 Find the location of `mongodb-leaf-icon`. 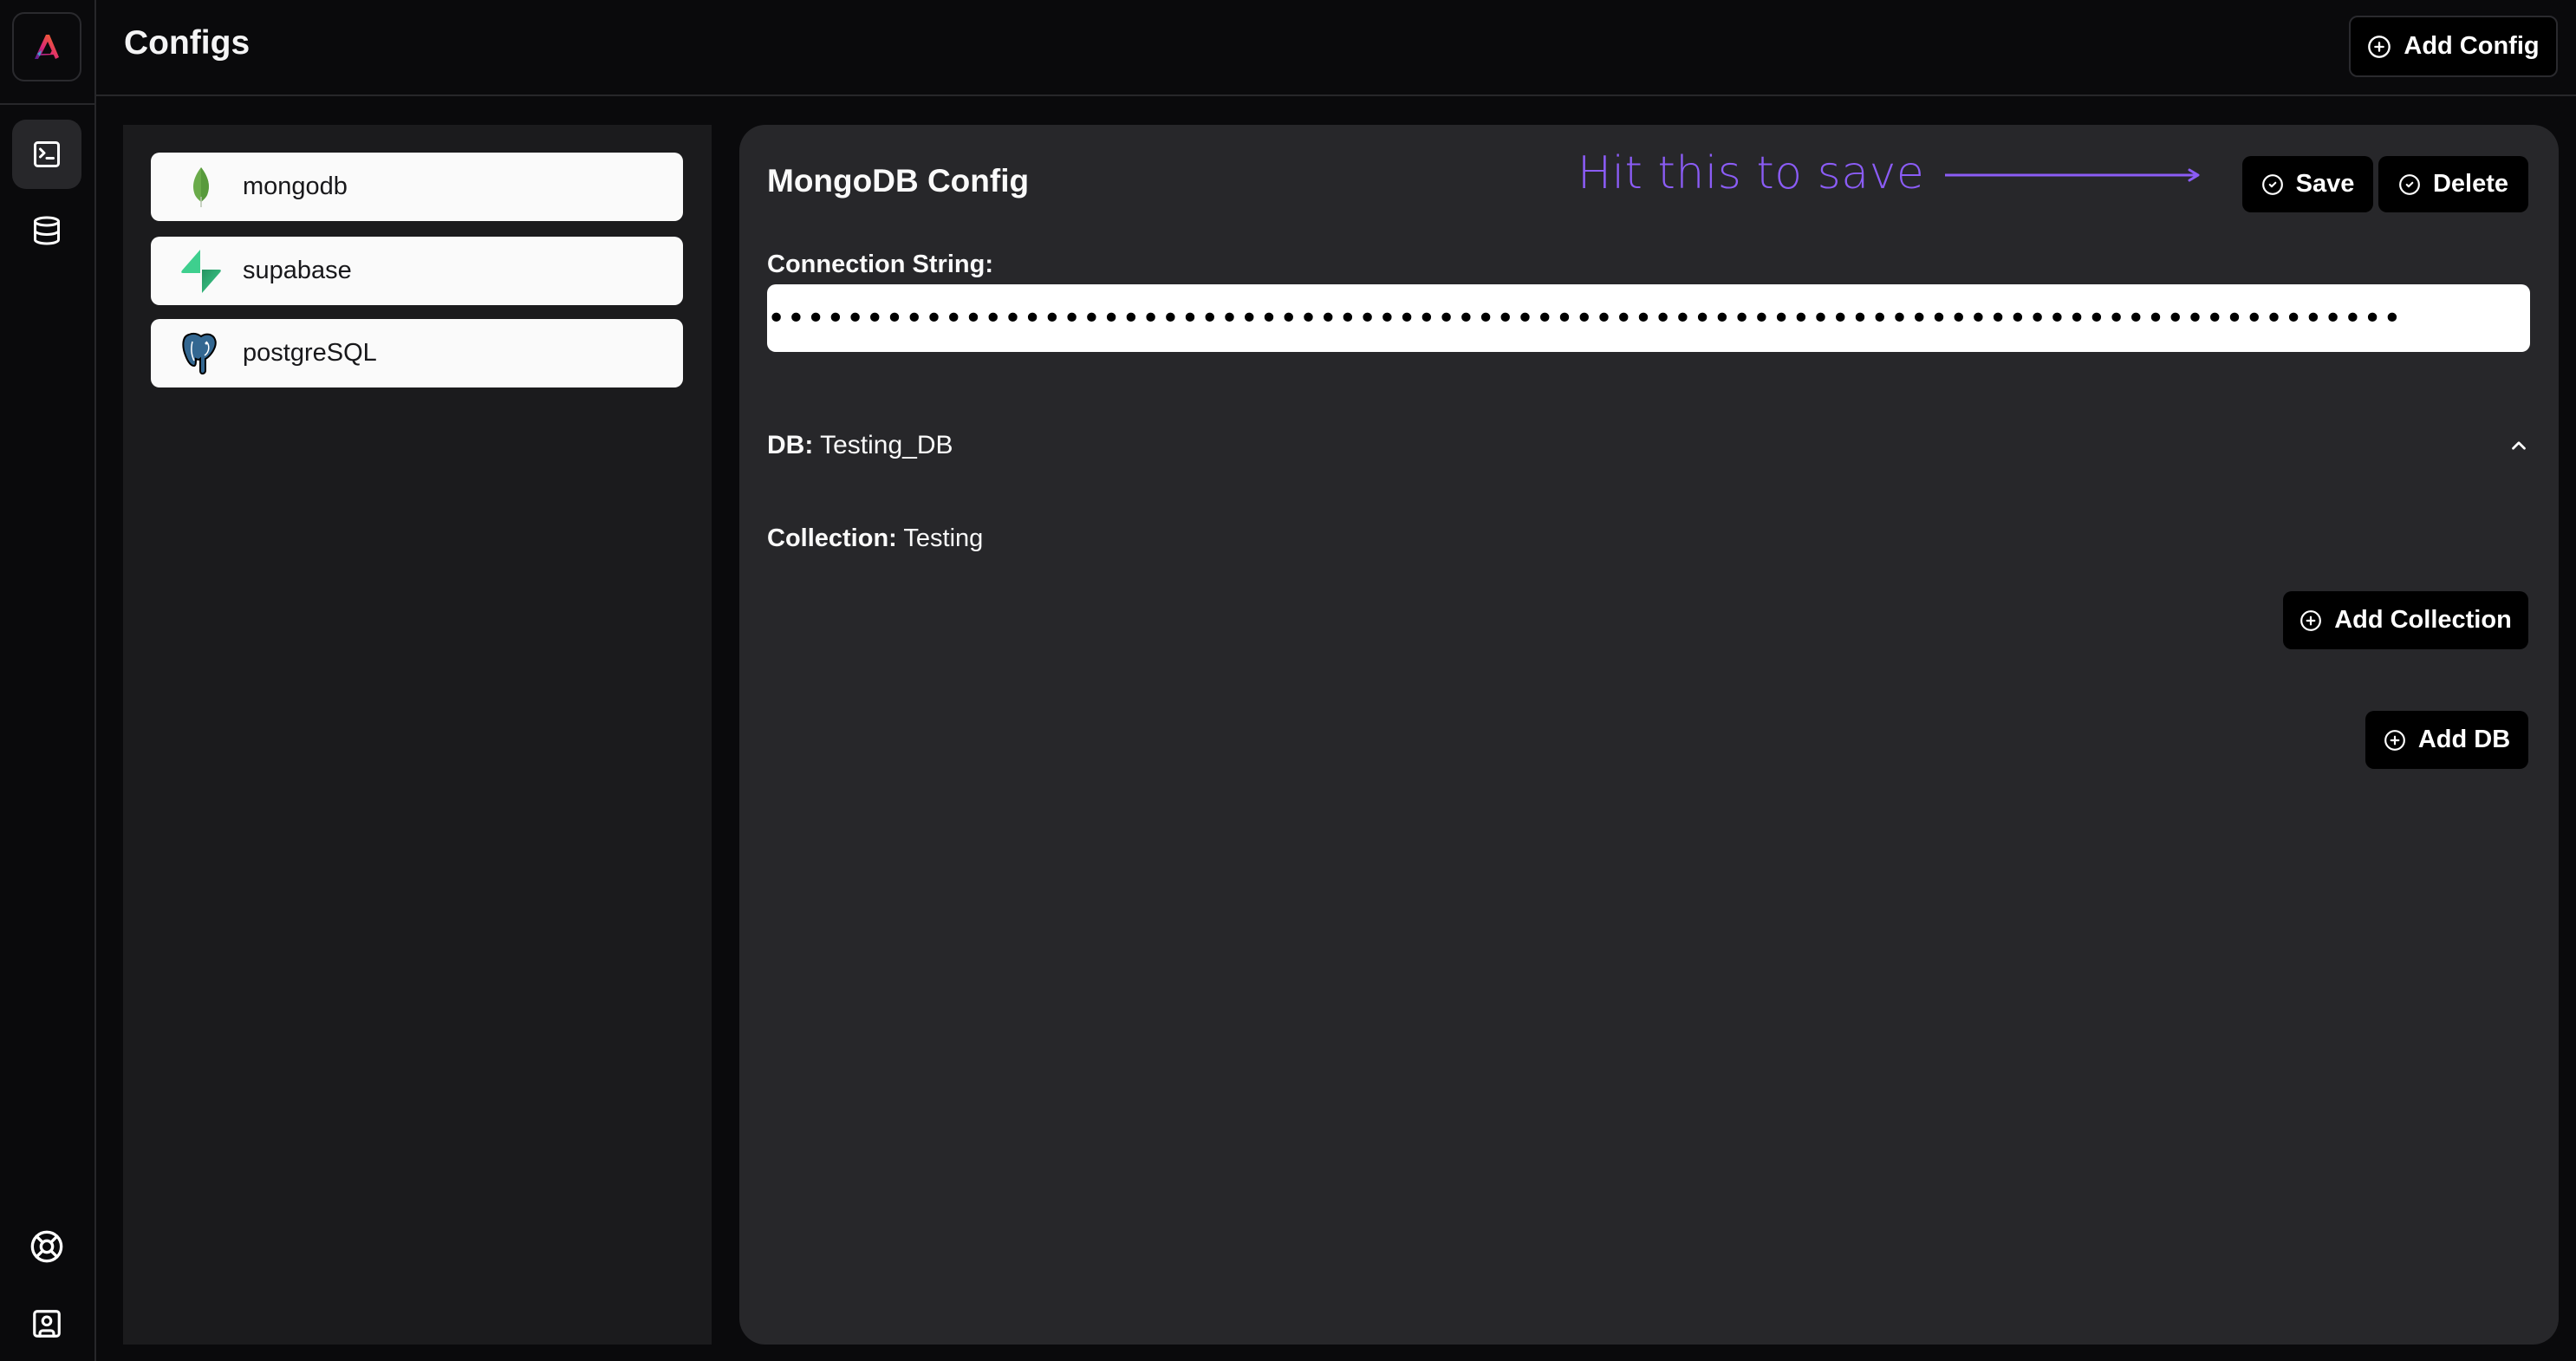

mongodb-leaf-icon is located at coordinates (201, 187).